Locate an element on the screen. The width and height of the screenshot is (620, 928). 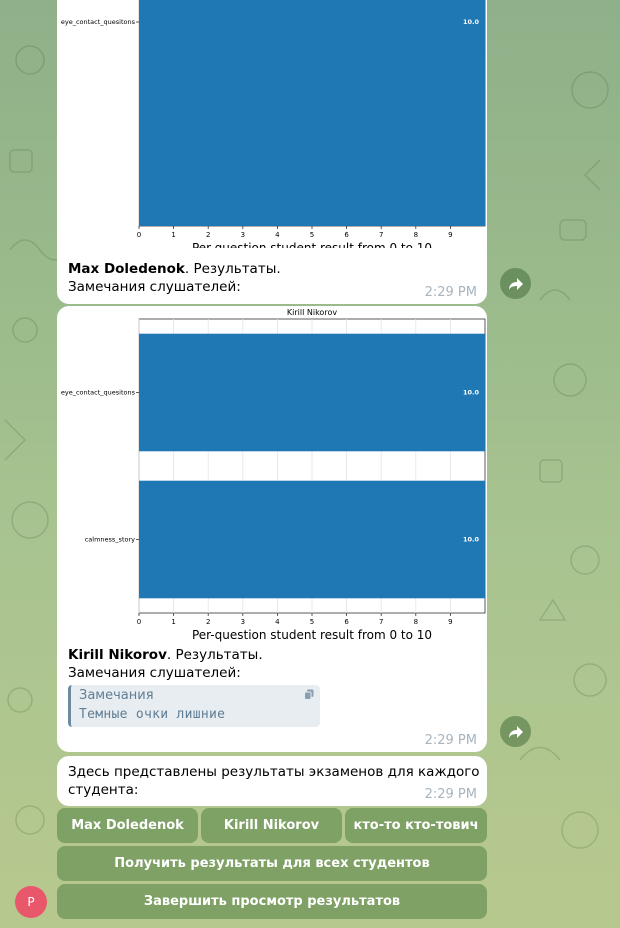
caption-student-name: Max Doledenok is located at coordinates (126, 269).